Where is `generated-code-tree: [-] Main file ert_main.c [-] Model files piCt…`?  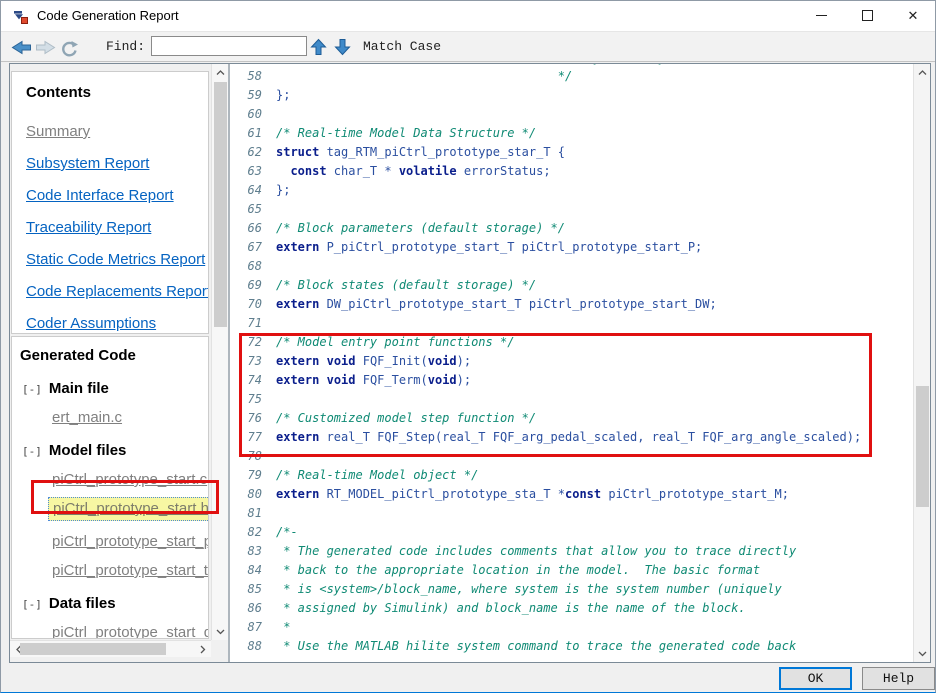 generated-code-tree: [-] Main file ert_main.c [-] Model files piCt… is located at coordinates (114, 509).